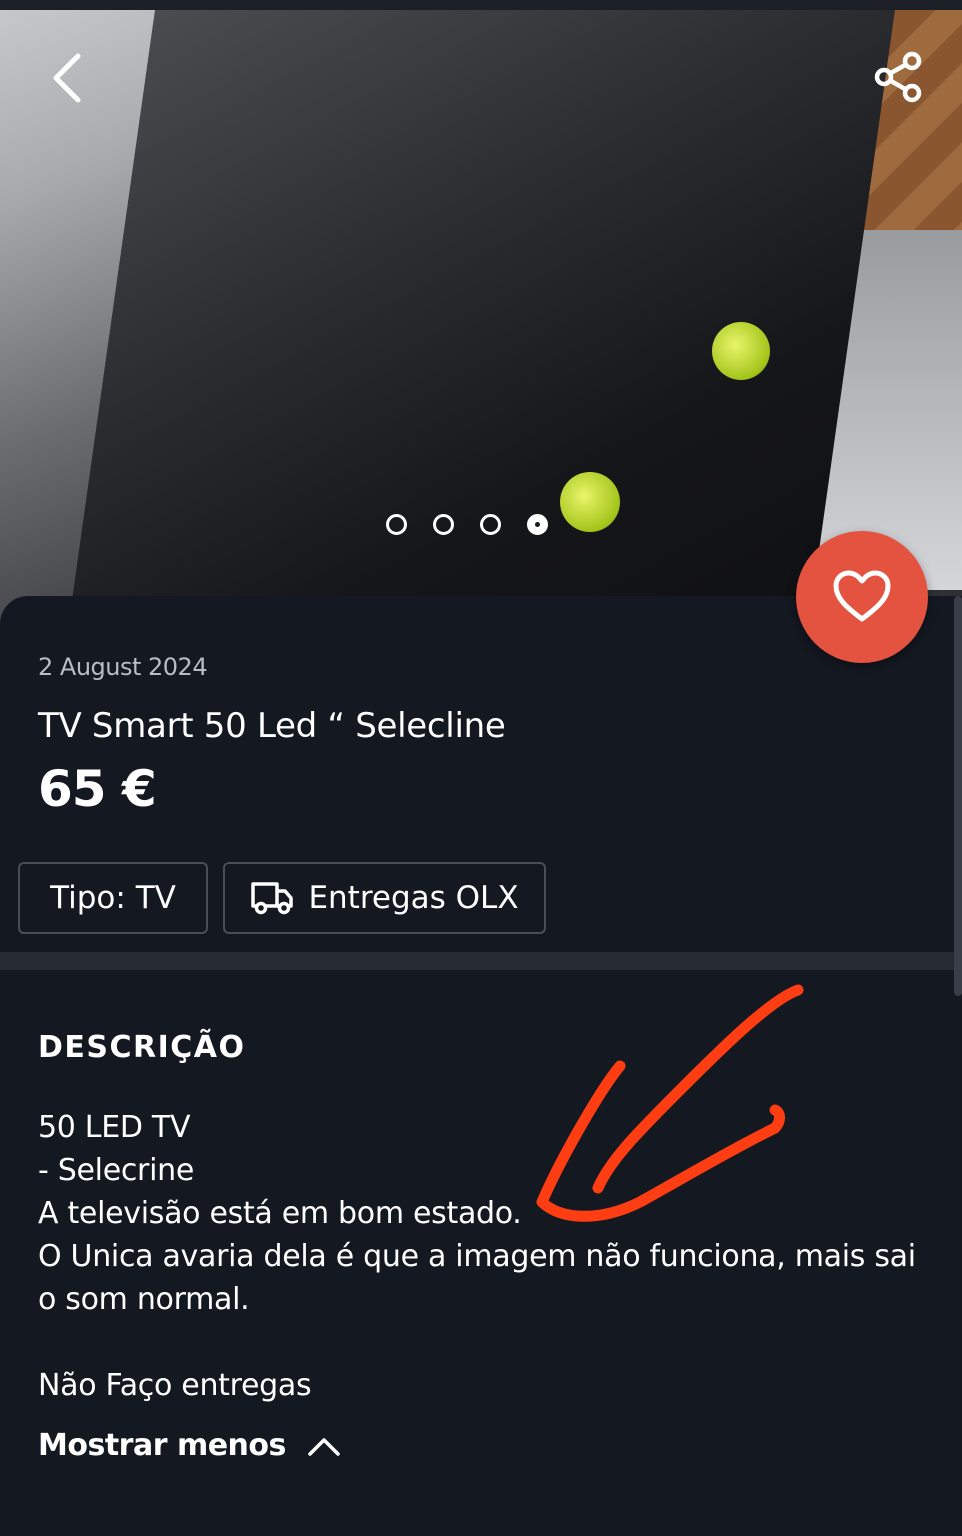 This screenshot has height=1536, width=962. I want to click on type-chip: Tipo: TV, so click(113, 898).